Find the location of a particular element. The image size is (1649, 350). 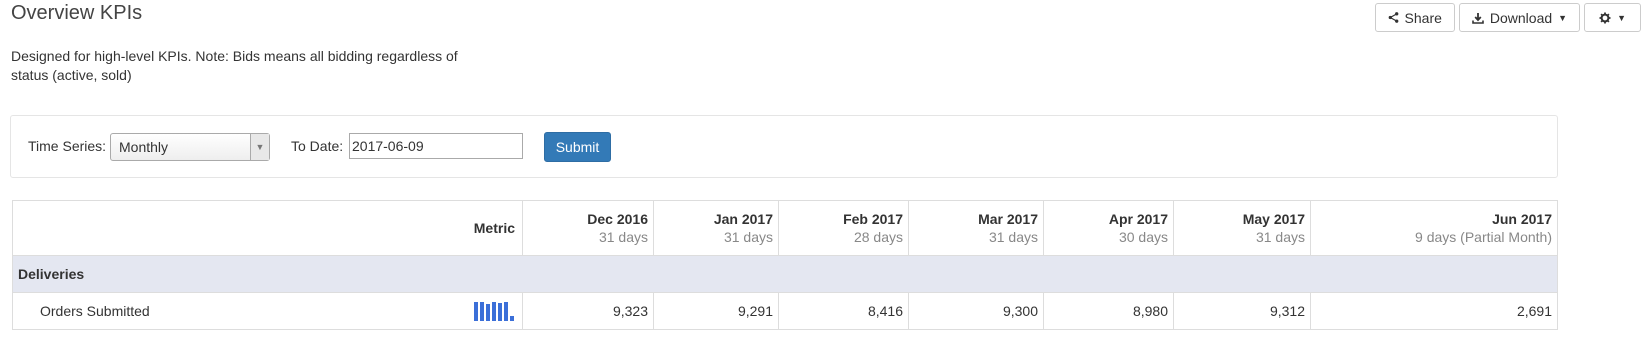

value-cell: 9,323 is located at coordinates (588, 311).